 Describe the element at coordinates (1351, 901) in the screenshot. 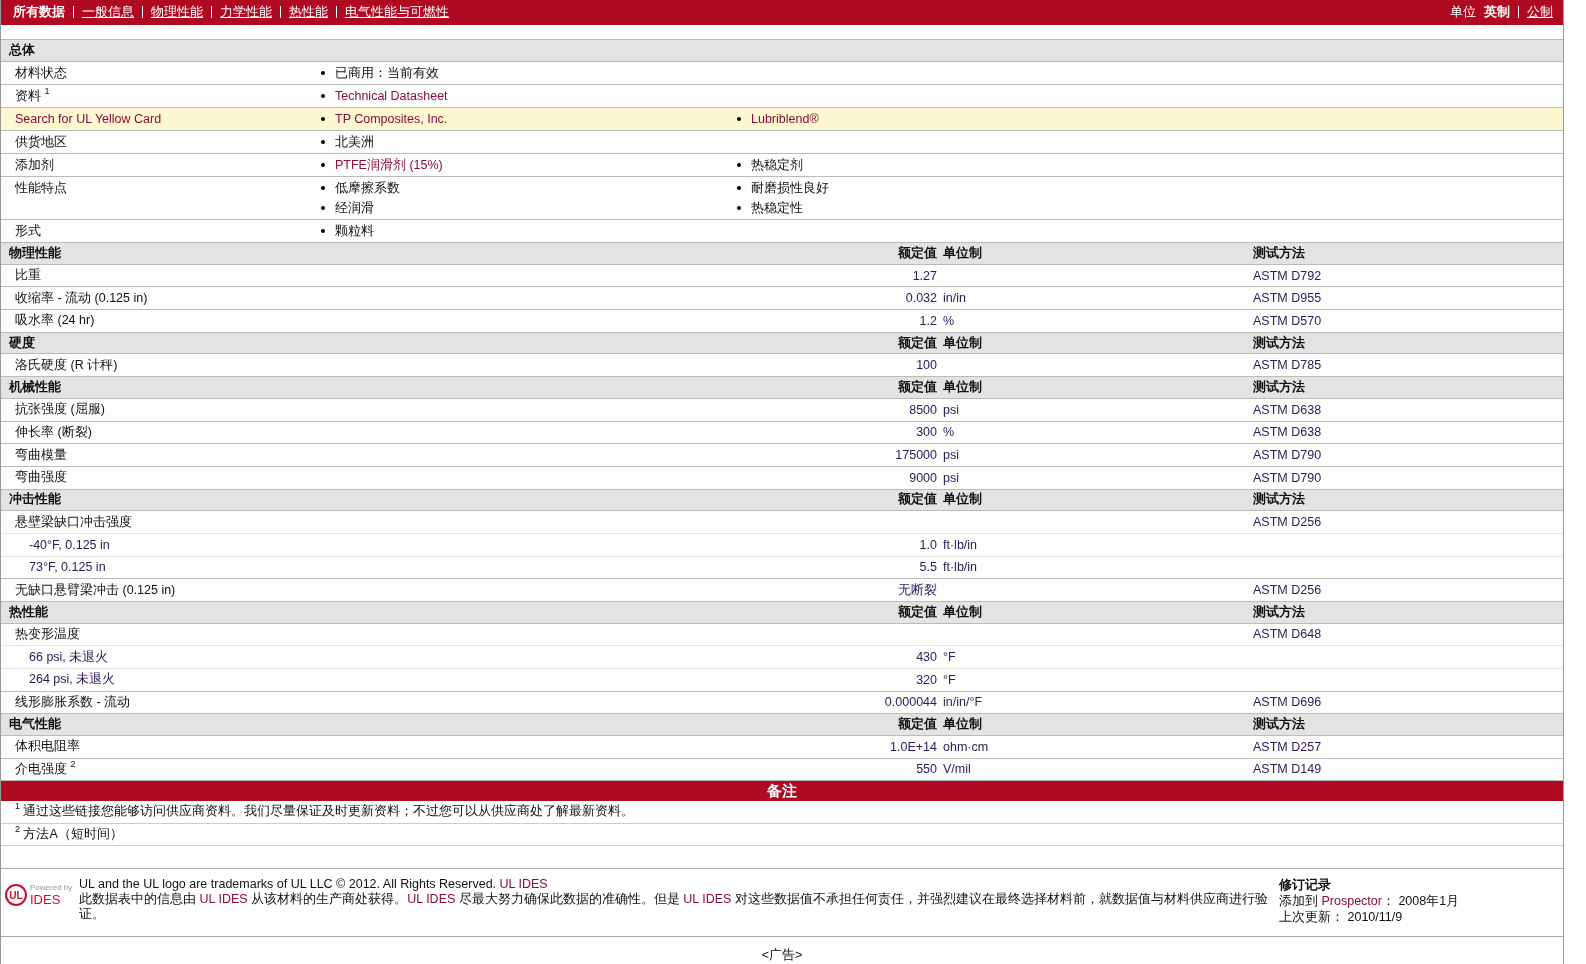

I see `text-link: Prospector` at that location.